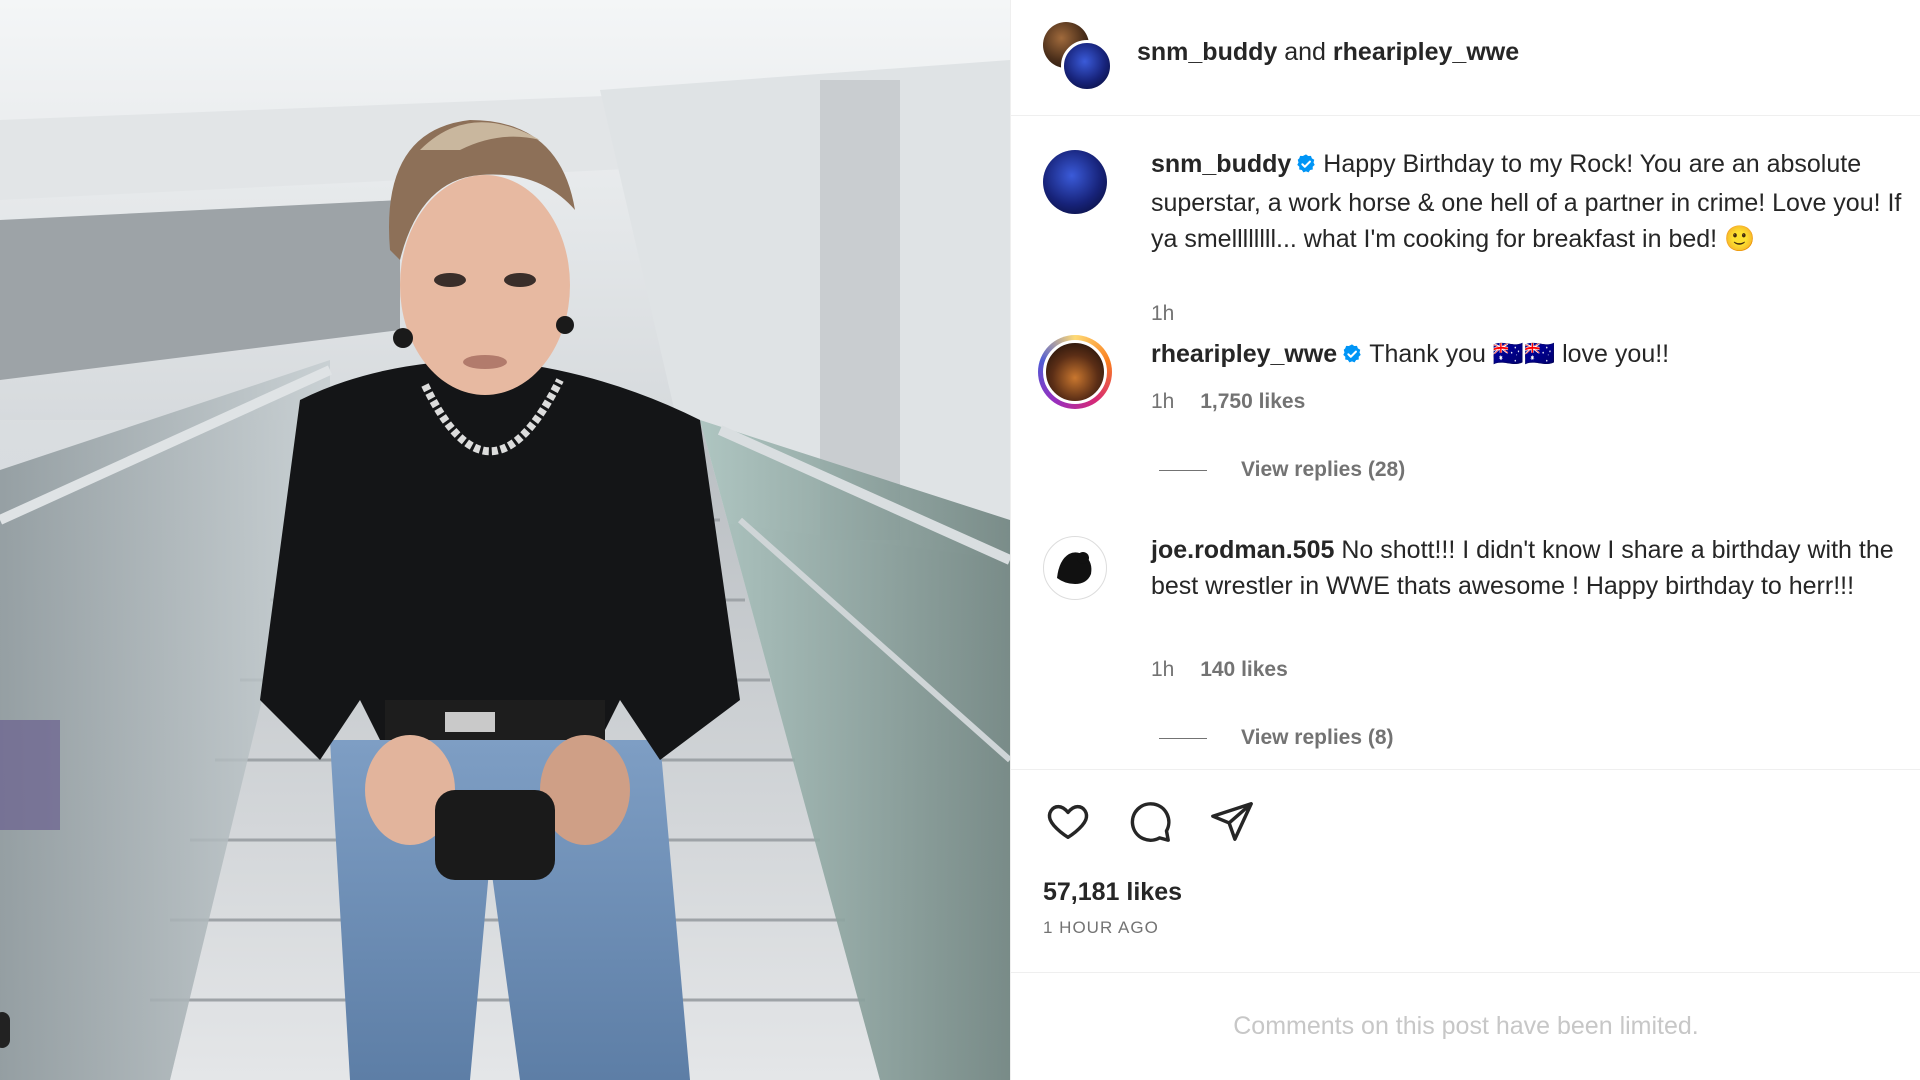 The image size is (1920, 1080). What do you see at coordinates (1328, 52) in the screenshot?
I see `post-authors: snm_buddy and rhearipley_wwe` at bounding box center [1328, 52].